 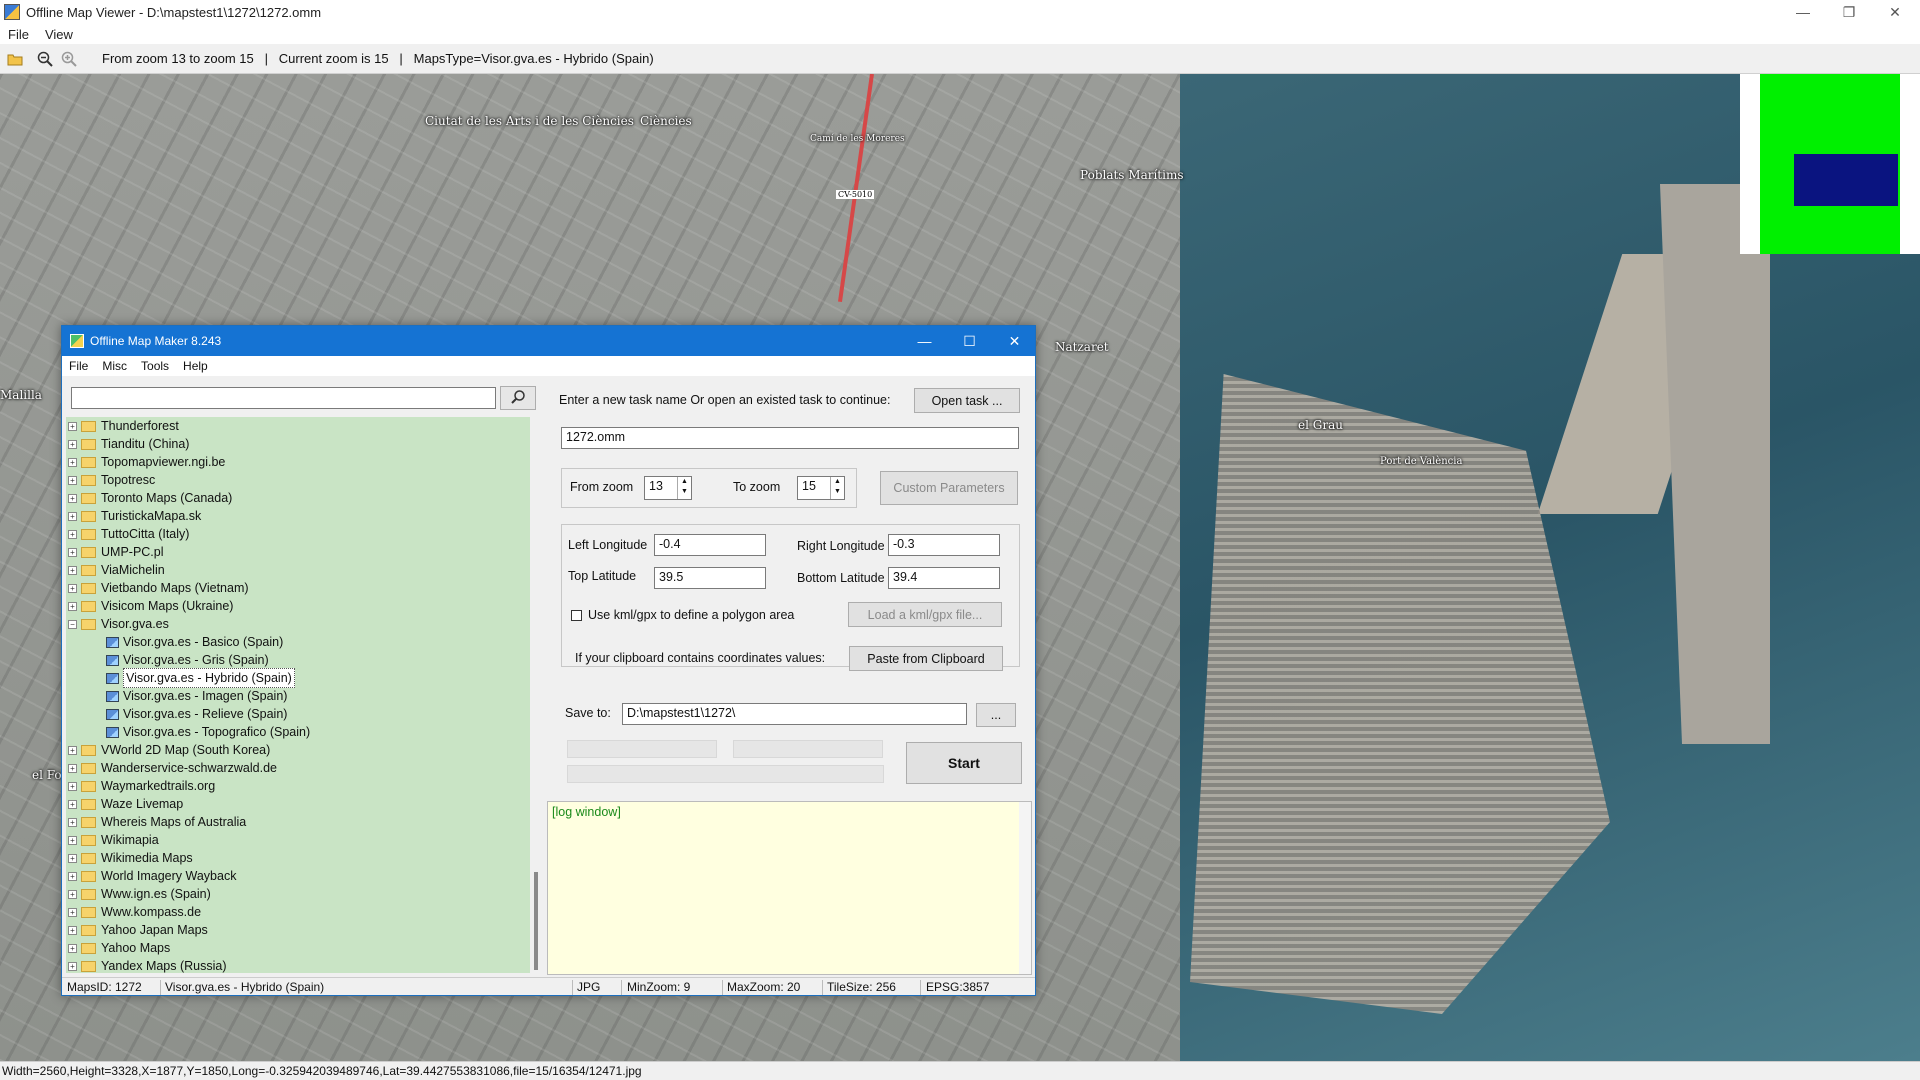 What do you see at coordinates (837, 488) in the screenshot?
I see `to-zoom-spinner: ▲ ▼` at bounding box center [837, 488].